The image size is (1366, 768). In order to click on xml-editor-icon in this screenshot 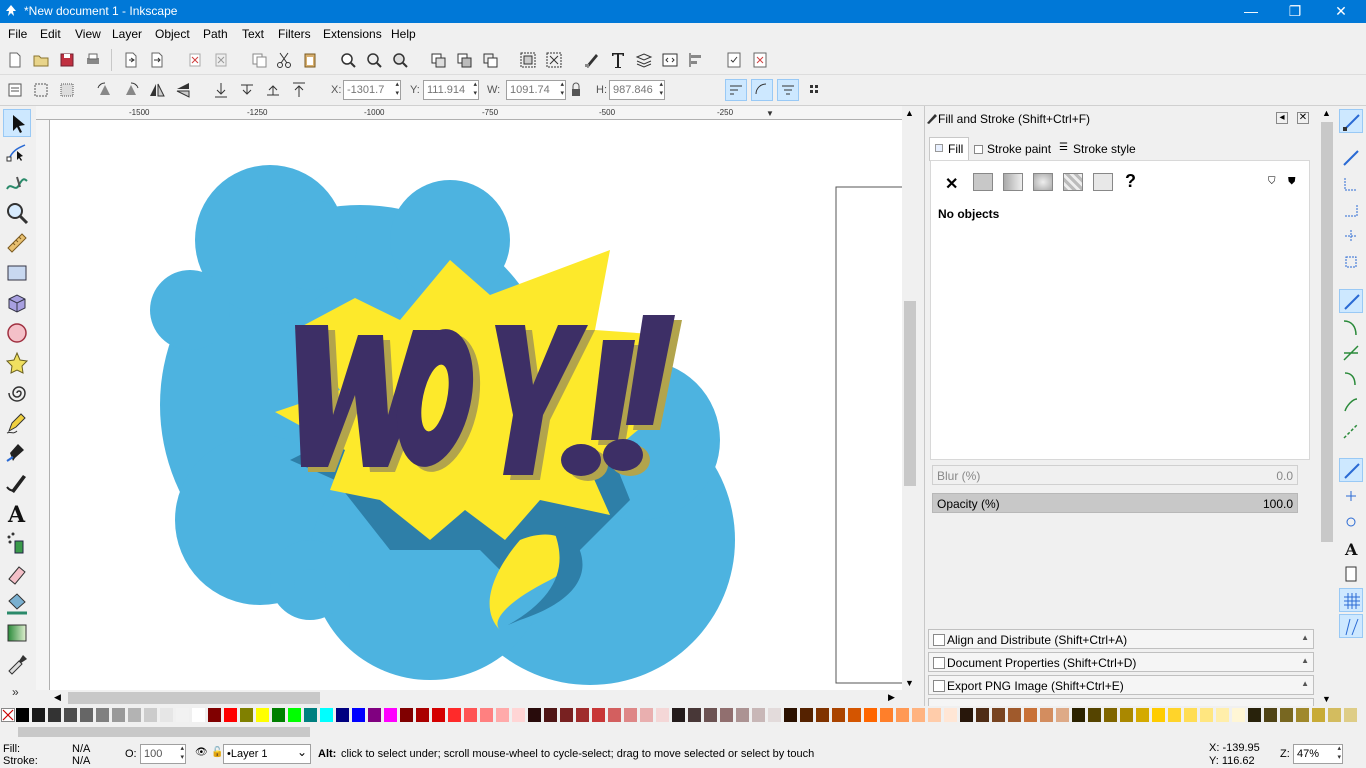, I will do `click(670, 60)`.